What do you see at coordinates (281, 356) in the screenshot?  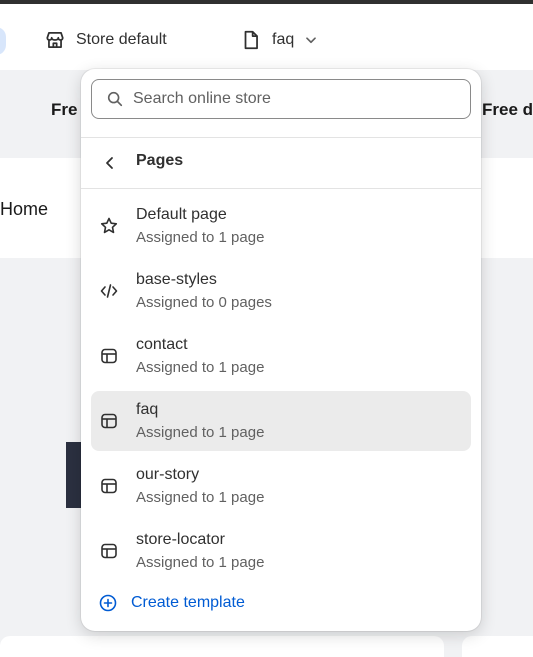 I see `template-item-contact: contact Assigned to 1 page` at bounding box center [281, 356].